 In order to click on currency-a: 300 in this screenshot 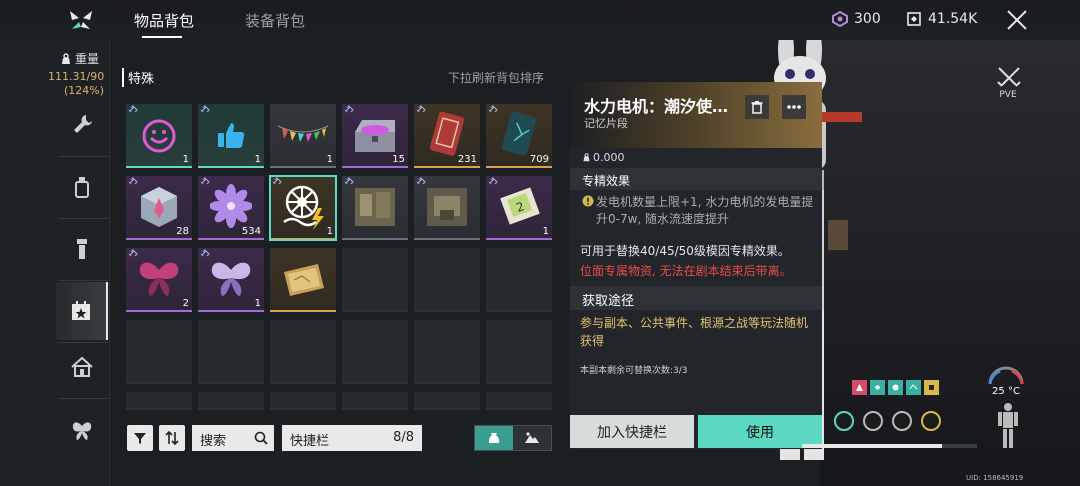, I will do `click(856, 19)`.